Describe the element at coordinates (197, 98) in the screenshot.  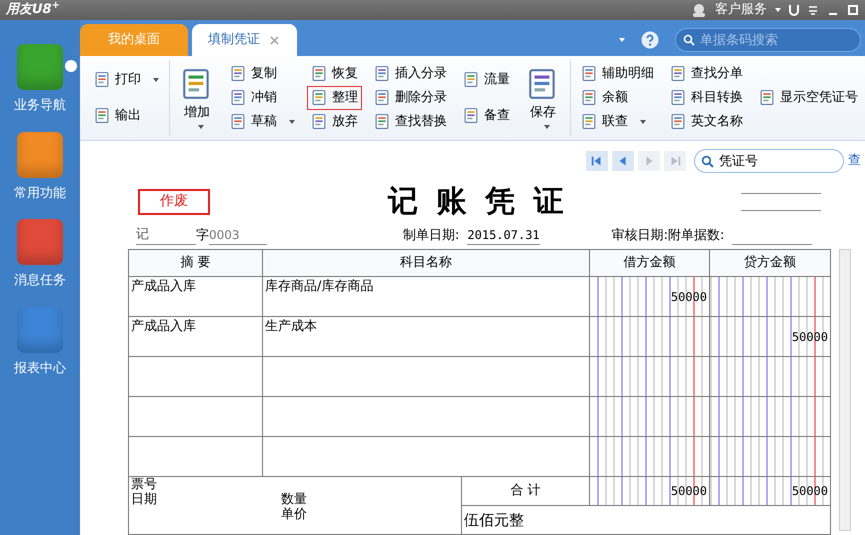
I see `toolbar-button: 增加` at that location.